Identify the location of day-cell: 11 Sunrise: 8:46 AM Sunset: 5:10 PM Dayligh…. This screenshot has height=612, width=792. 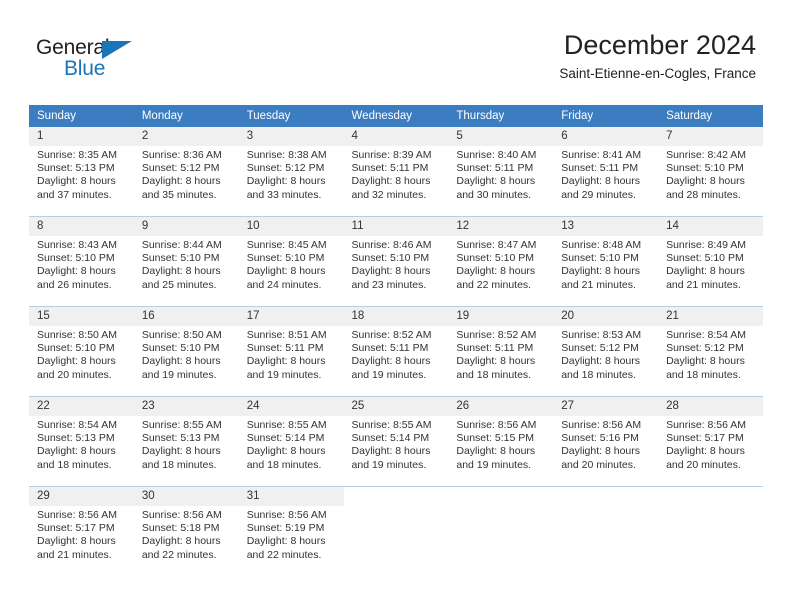
(396, 261).